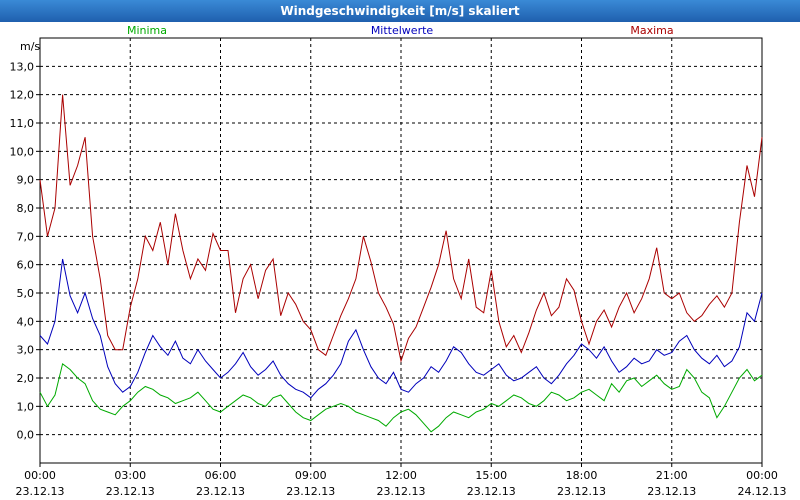 Image resolution: width=800 pixels, height=500 pixels. I want to click on x-tick-time: 03:00, so click(130, 475).